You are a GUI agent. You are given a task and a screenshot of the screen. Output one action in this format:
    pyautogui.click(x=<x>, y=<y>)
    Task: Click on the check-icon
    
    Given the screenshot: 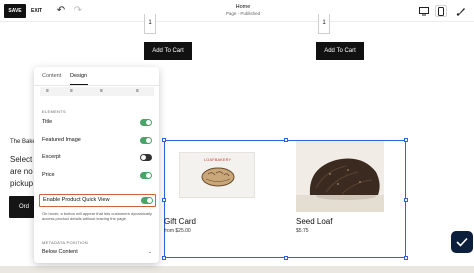 What is the action you would take?
    pyautogui.click(x=462, y=242)
    